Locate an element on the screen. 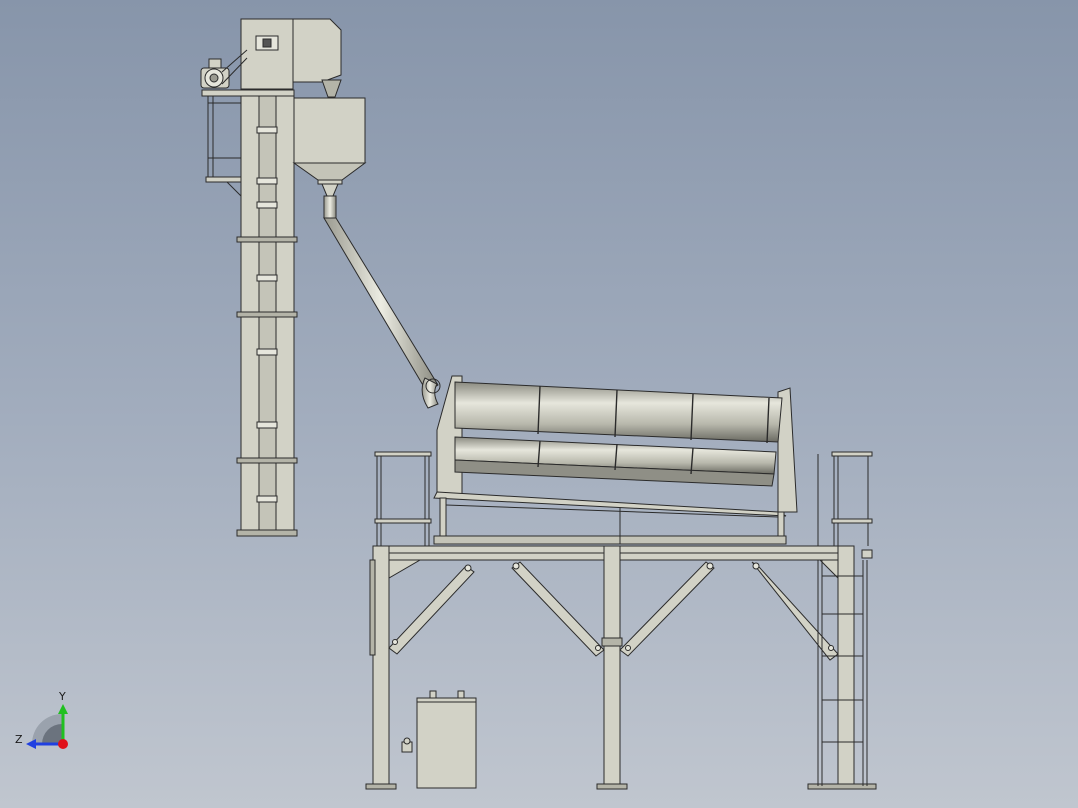  z-axis-label: Z is located at coordinates (19, 739).